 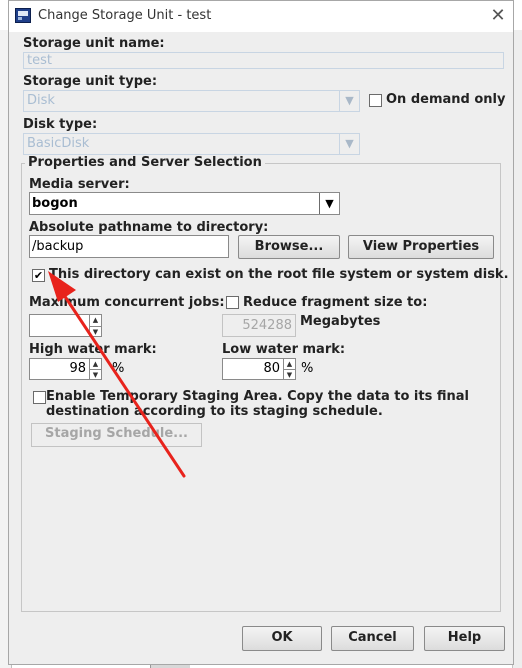 I want to click on low-water-mark-spinner: 80 ▲ ▼, so click(x=259, y=369).